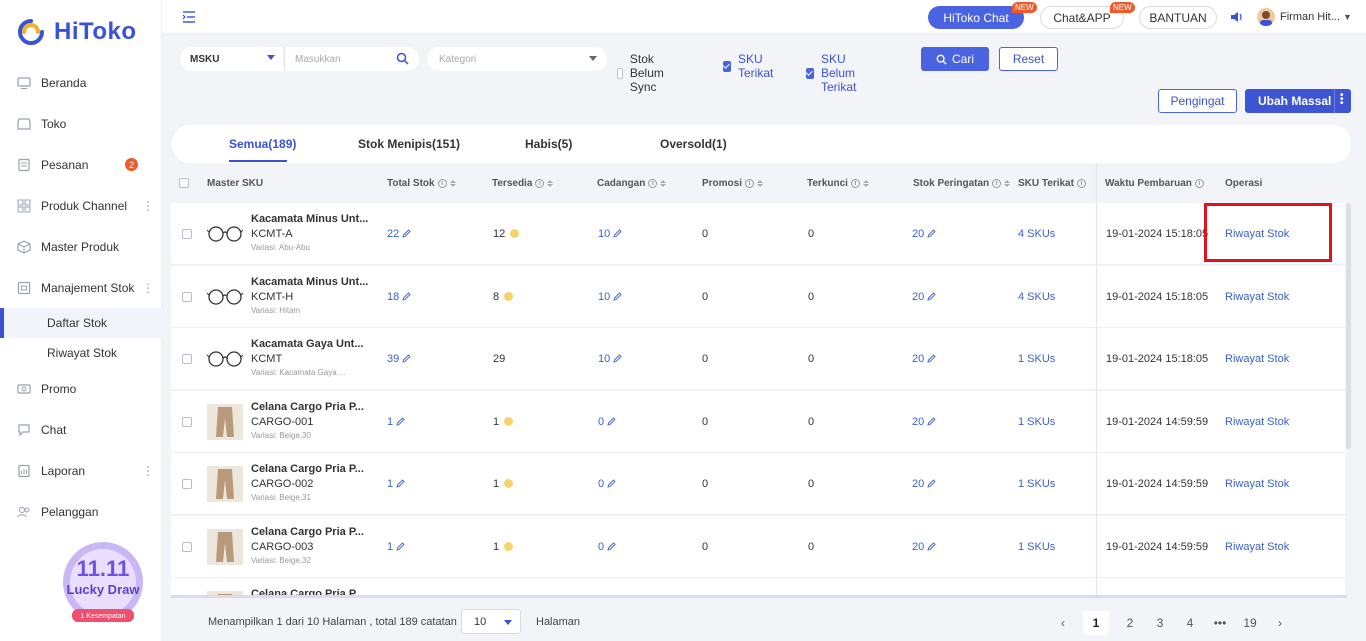  Describe the element at coordinates (749, 66) in the screenshot. I see `filter-sku-terikat: SKU Terikat` at that location.